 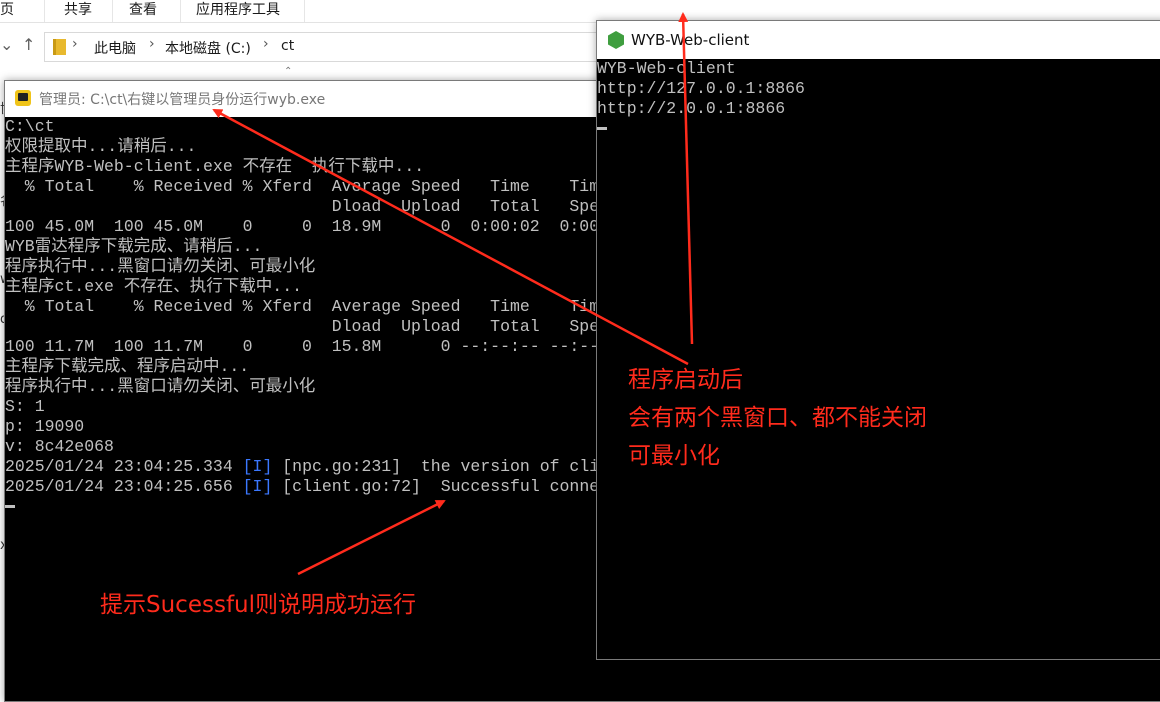 What do you see at coordinates (371, 537) in the screenshot?
I see `arrow-to-successful-log` at bounding box center [371, 537].